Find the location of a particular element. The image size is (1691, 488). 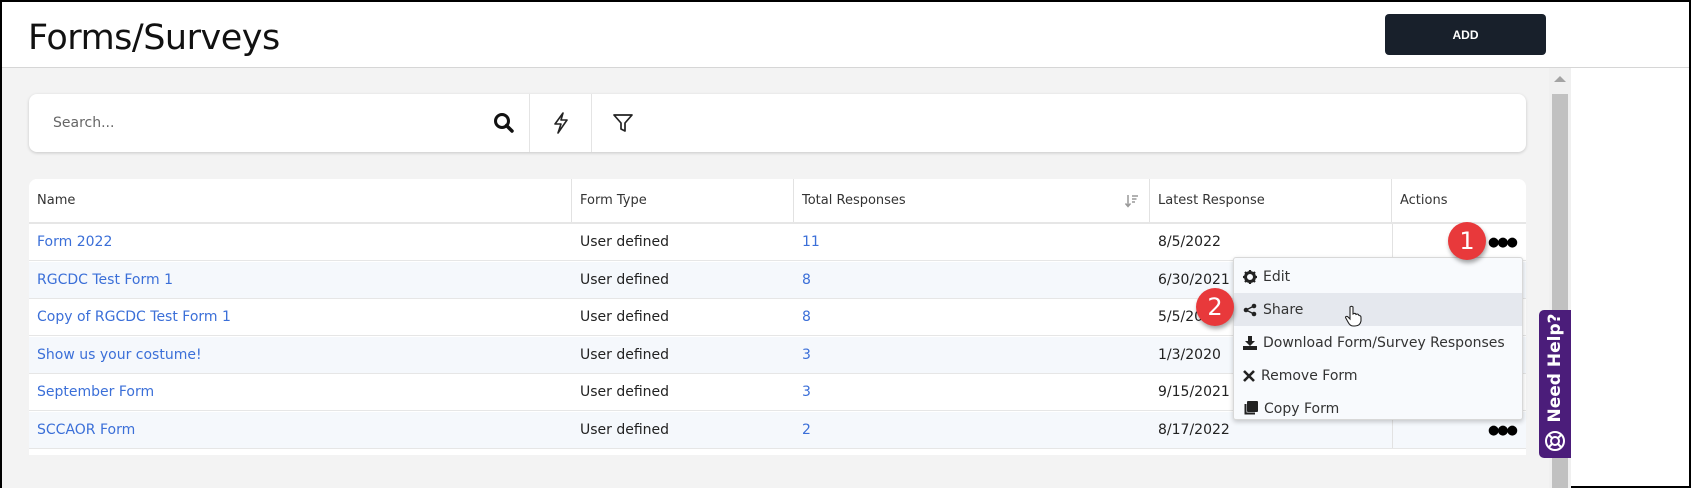

menu-item-remove-form: Remove Form is located at coordinates (1378, 375).